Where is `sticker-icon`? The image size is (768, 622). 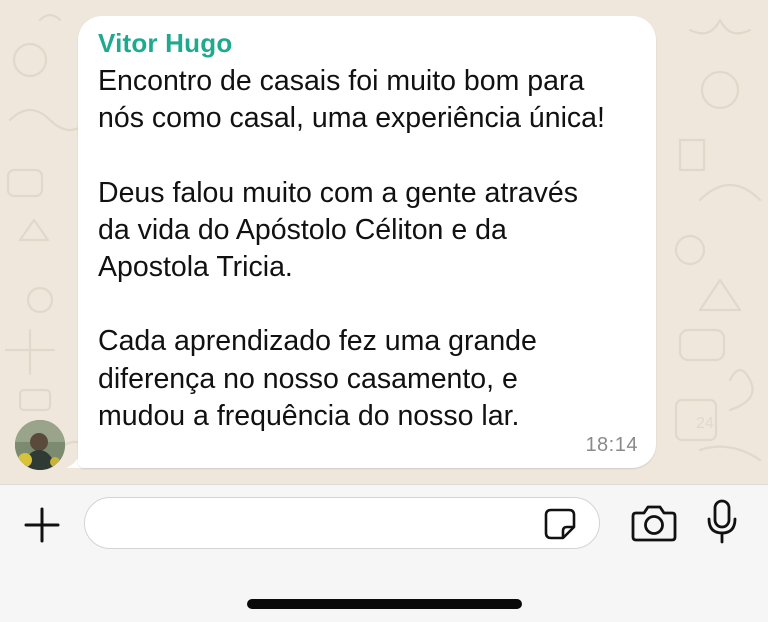
sticker-icon is located at coordinates (560, 524).